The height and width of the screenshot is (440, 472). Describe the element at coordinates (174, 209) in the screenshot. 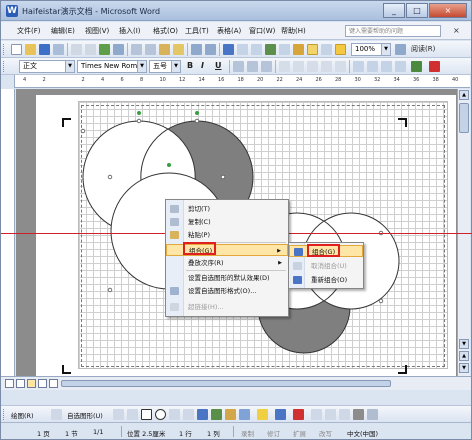

I see `scissors-icon` at that location.